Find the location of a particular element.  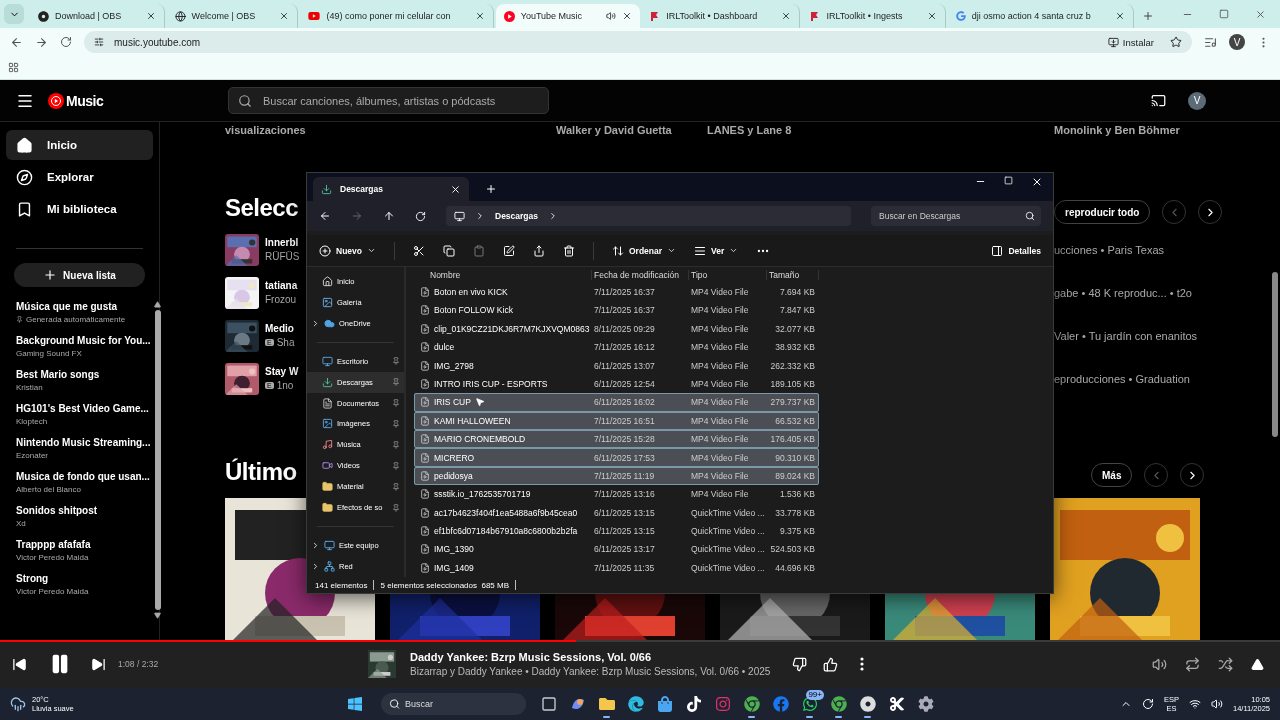

file-row: MICRERO 6/11/2025 17:53 MP4 Video File 90.310 KB is located at coordinates (616, 457).